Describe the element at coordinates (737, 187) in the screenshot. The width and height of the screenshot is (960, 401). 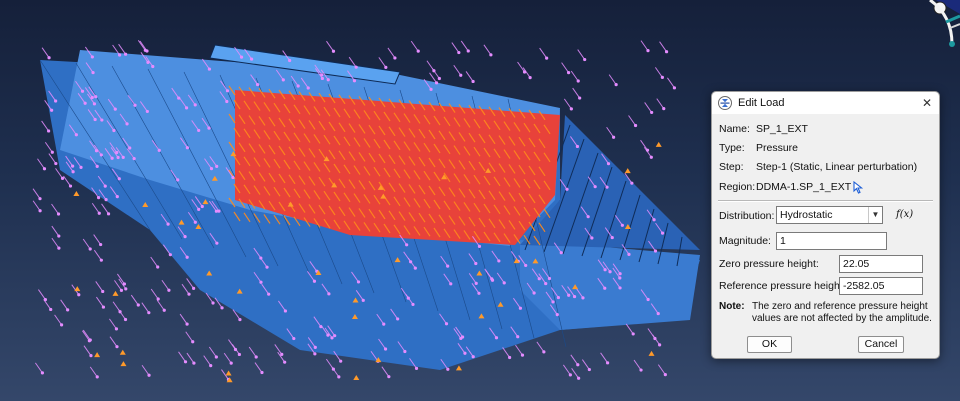
I see `region-label: Region:` at that location.